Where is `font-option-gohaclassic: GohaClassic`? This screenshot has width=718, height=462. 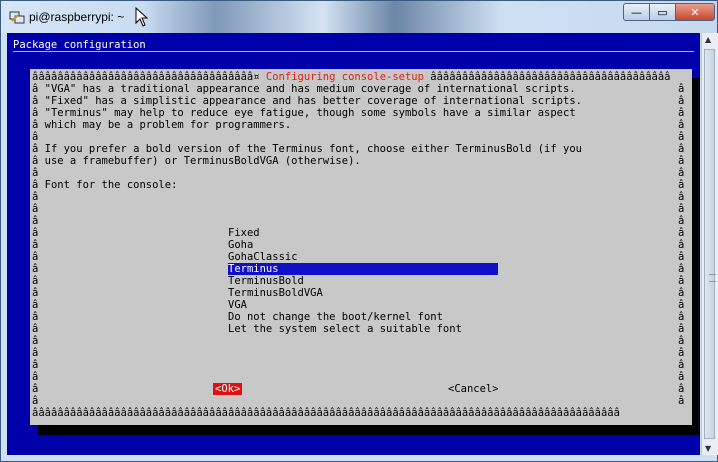
font-option-gohaclassic: GohaClassic is located at coordinates (263, 257).